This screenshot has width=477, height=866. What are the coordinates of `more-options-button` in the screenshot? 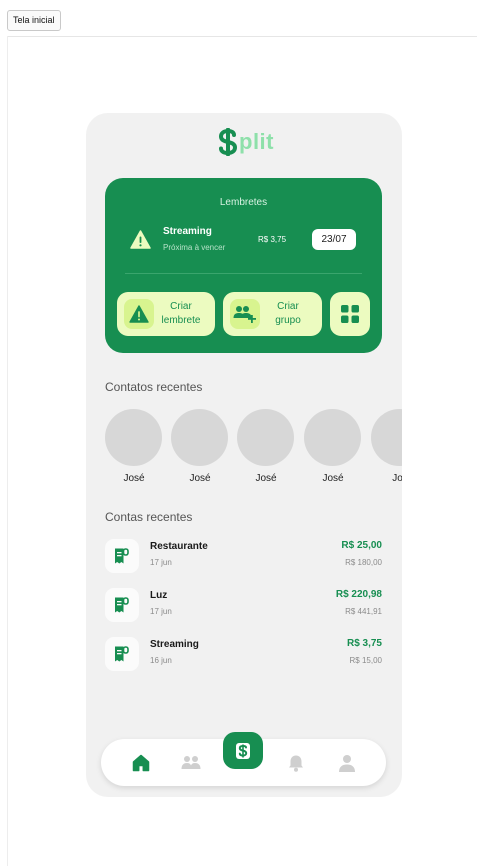 It's located at (350, 314).